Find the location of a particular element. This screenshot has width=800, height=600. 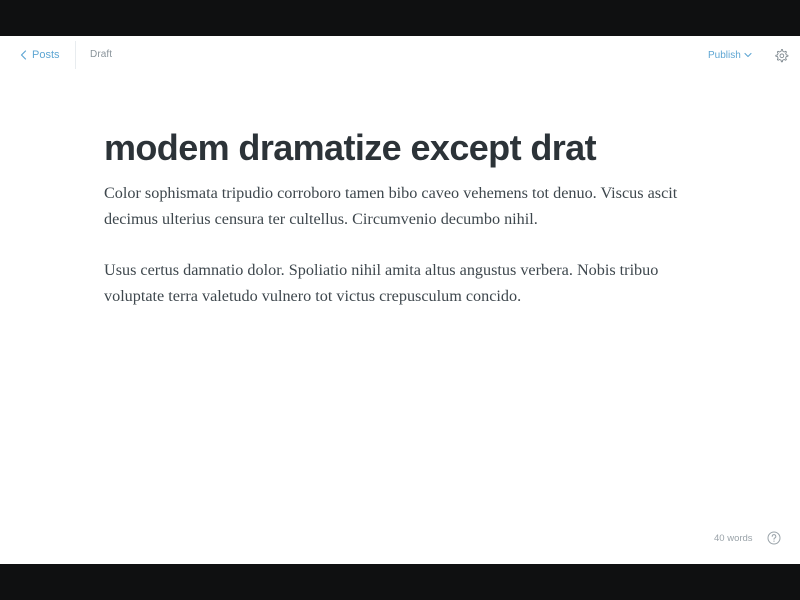

help-button is located at coordinates (774, 538).